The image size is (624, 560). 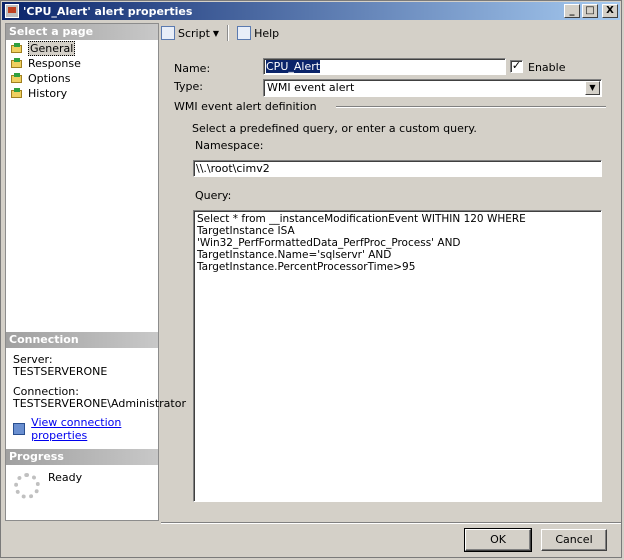 I want to click on namespace-label: Namespace:, so click(x=229, y=145).